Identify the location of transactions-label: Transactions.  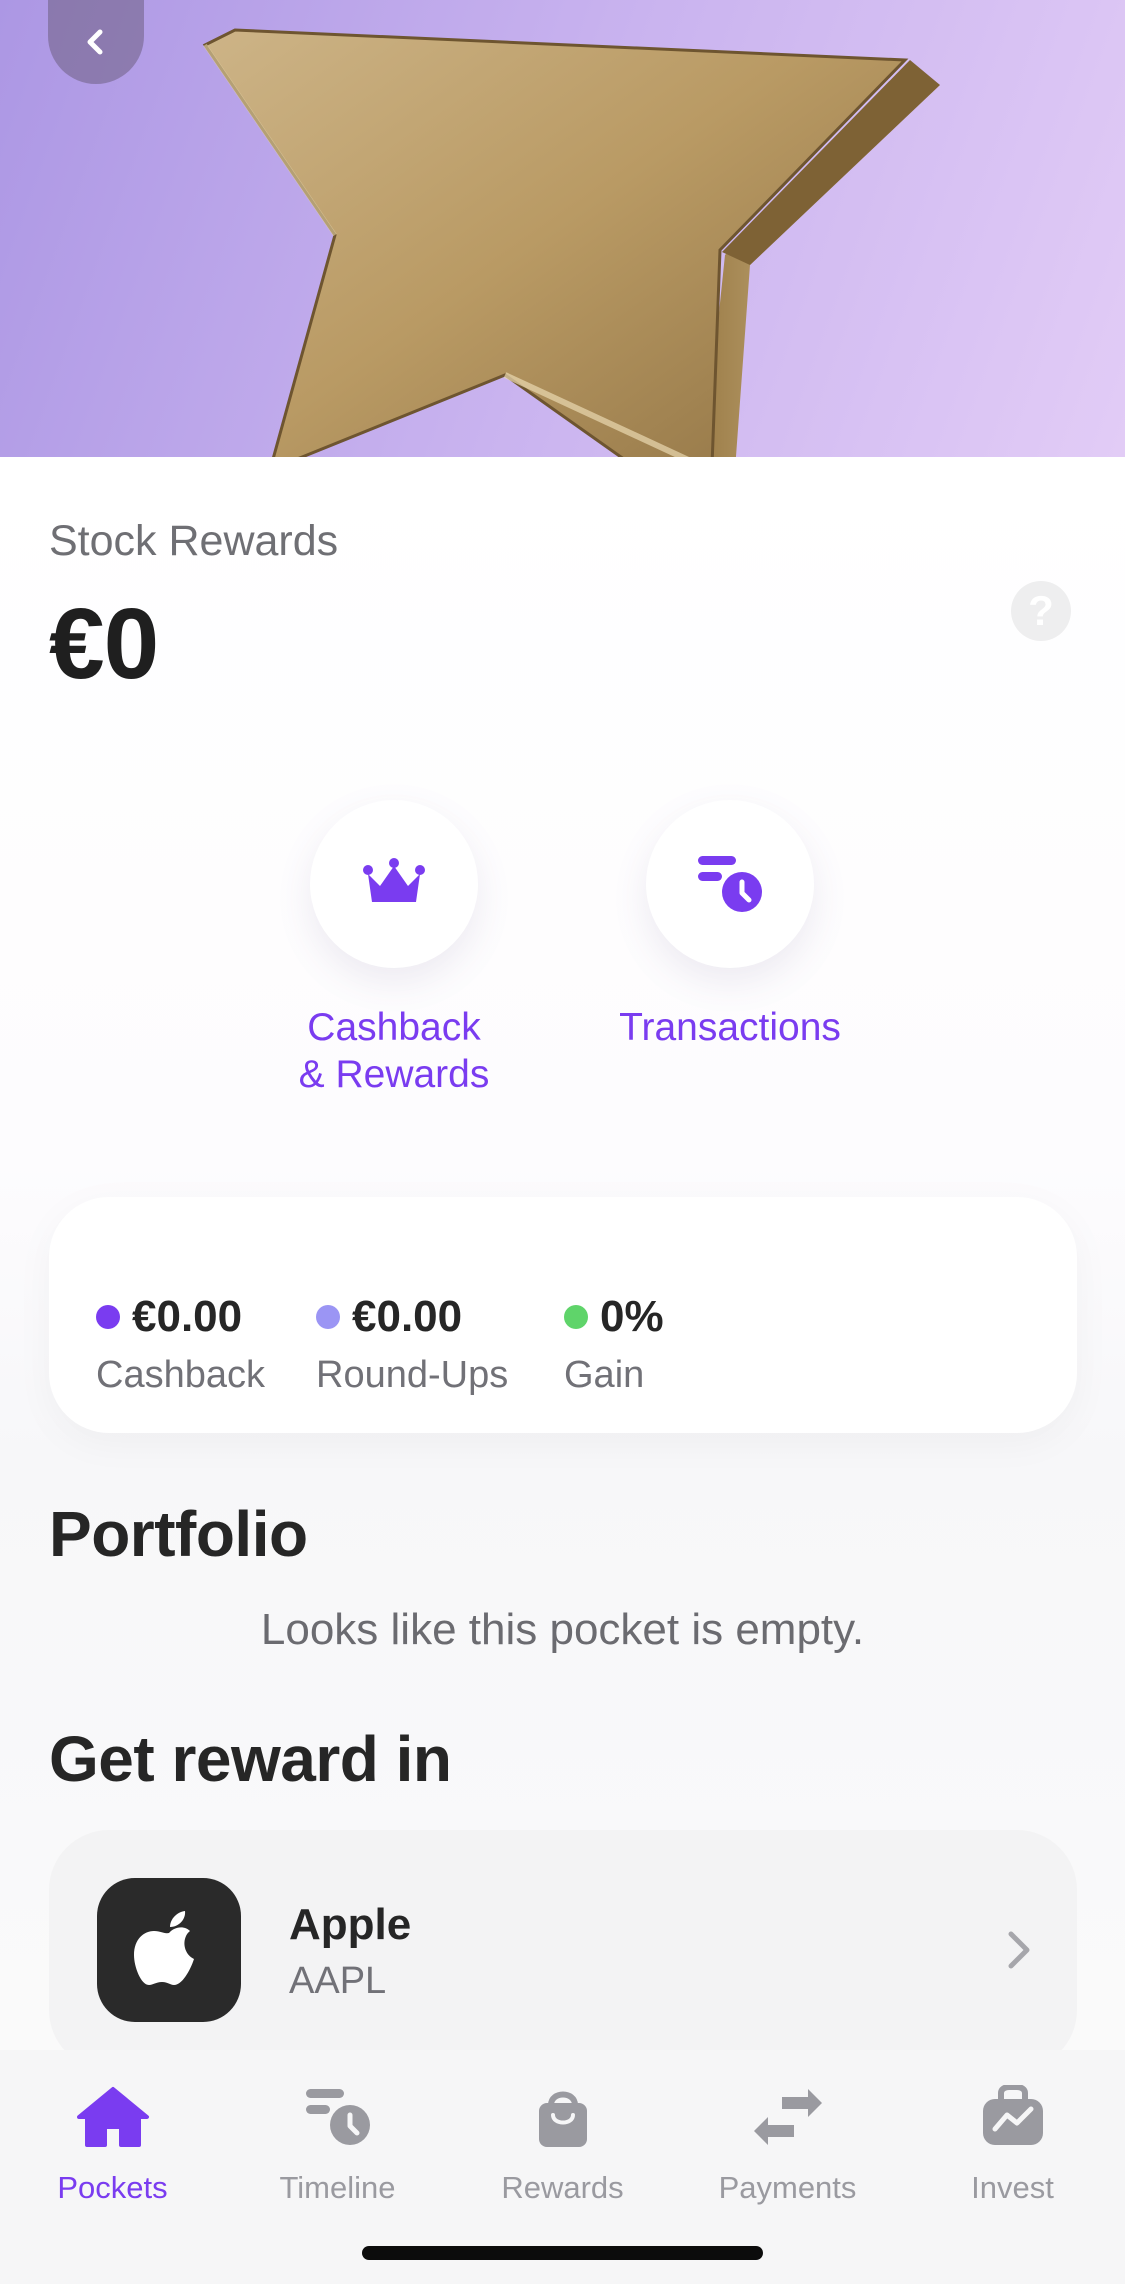
(730, 1027).